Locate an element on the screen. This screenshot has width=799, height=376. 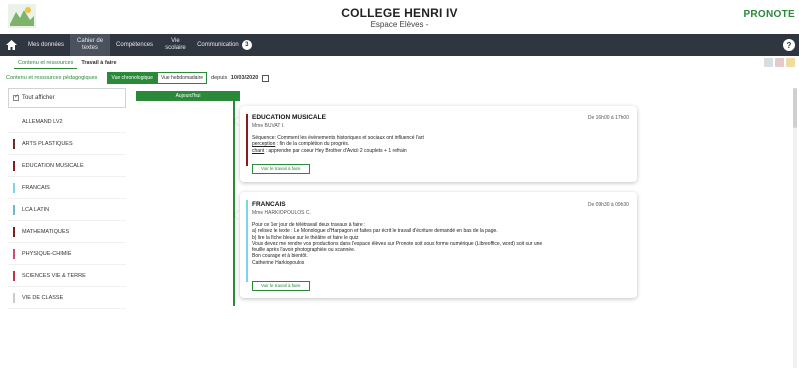
top-header: COLLEGE HENRI IV Espace Elèves - PRONOTE is located at coordinates (399, 17).